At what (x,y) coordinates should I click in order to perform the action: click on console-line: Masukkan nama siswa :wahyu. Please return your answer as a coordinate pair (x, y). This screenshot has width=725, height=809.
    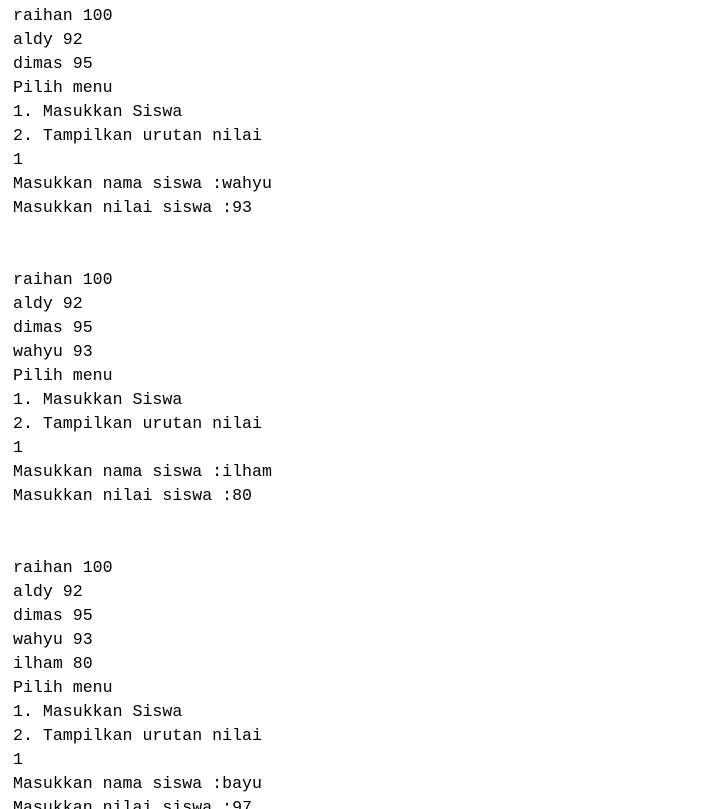
    Looking at the image, I should click on (142, 183).